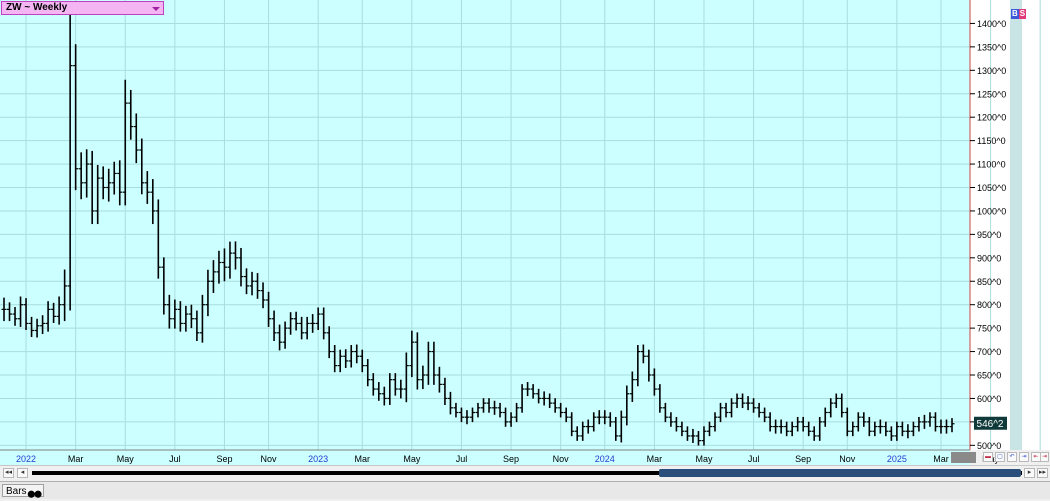  Describe the element at coordinates (318, 459) in the screenshot. I see `x-tick-label: 2023` at that location.